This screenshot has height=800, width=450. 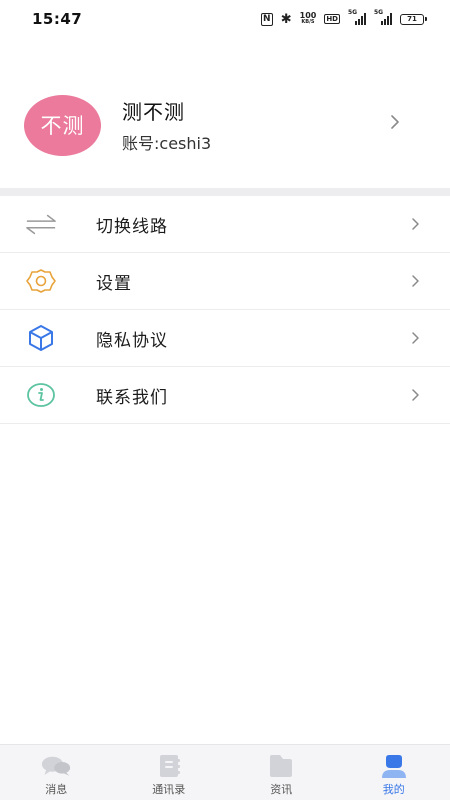 What do you see at coordinates (153, 112) in the screenshot?
I see `profile-name: 测不测` at bounding box center [153, 112].